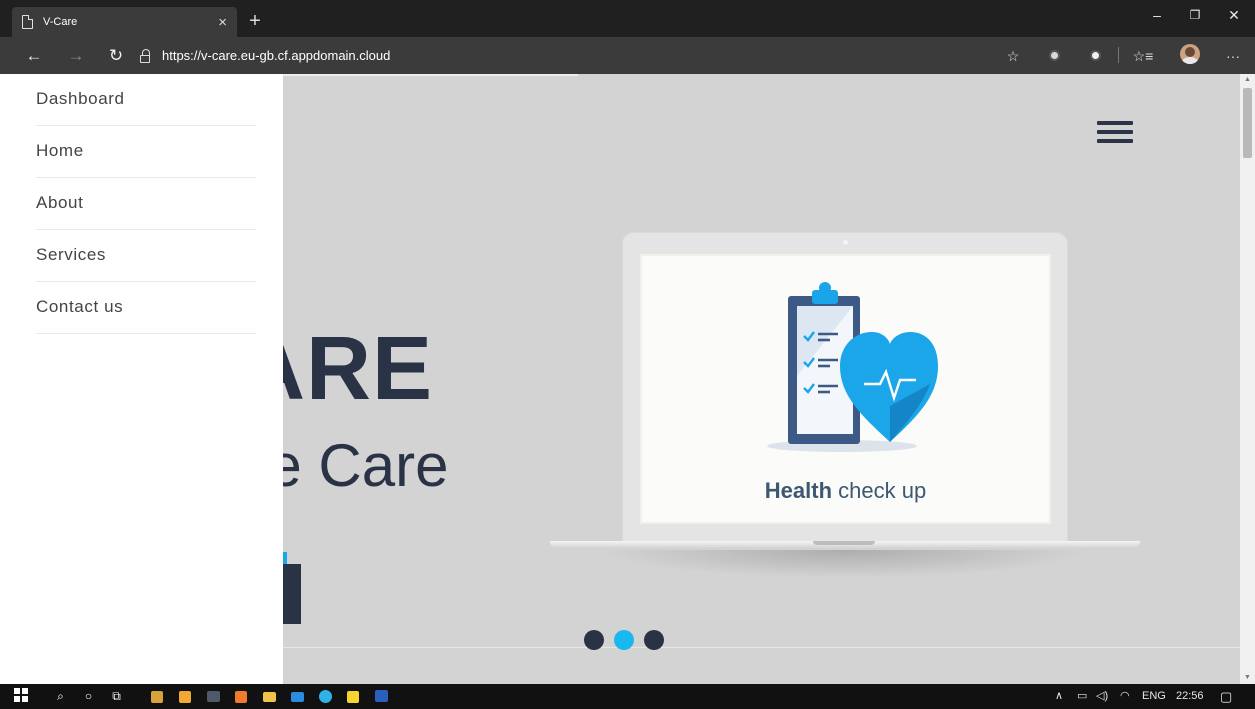 Image resolution: width=1255 pixels, height=709 pixels. Describe the element at coordinates (146, 152) in the screenshot. I see `sidebar-item-home: Home` at that location.